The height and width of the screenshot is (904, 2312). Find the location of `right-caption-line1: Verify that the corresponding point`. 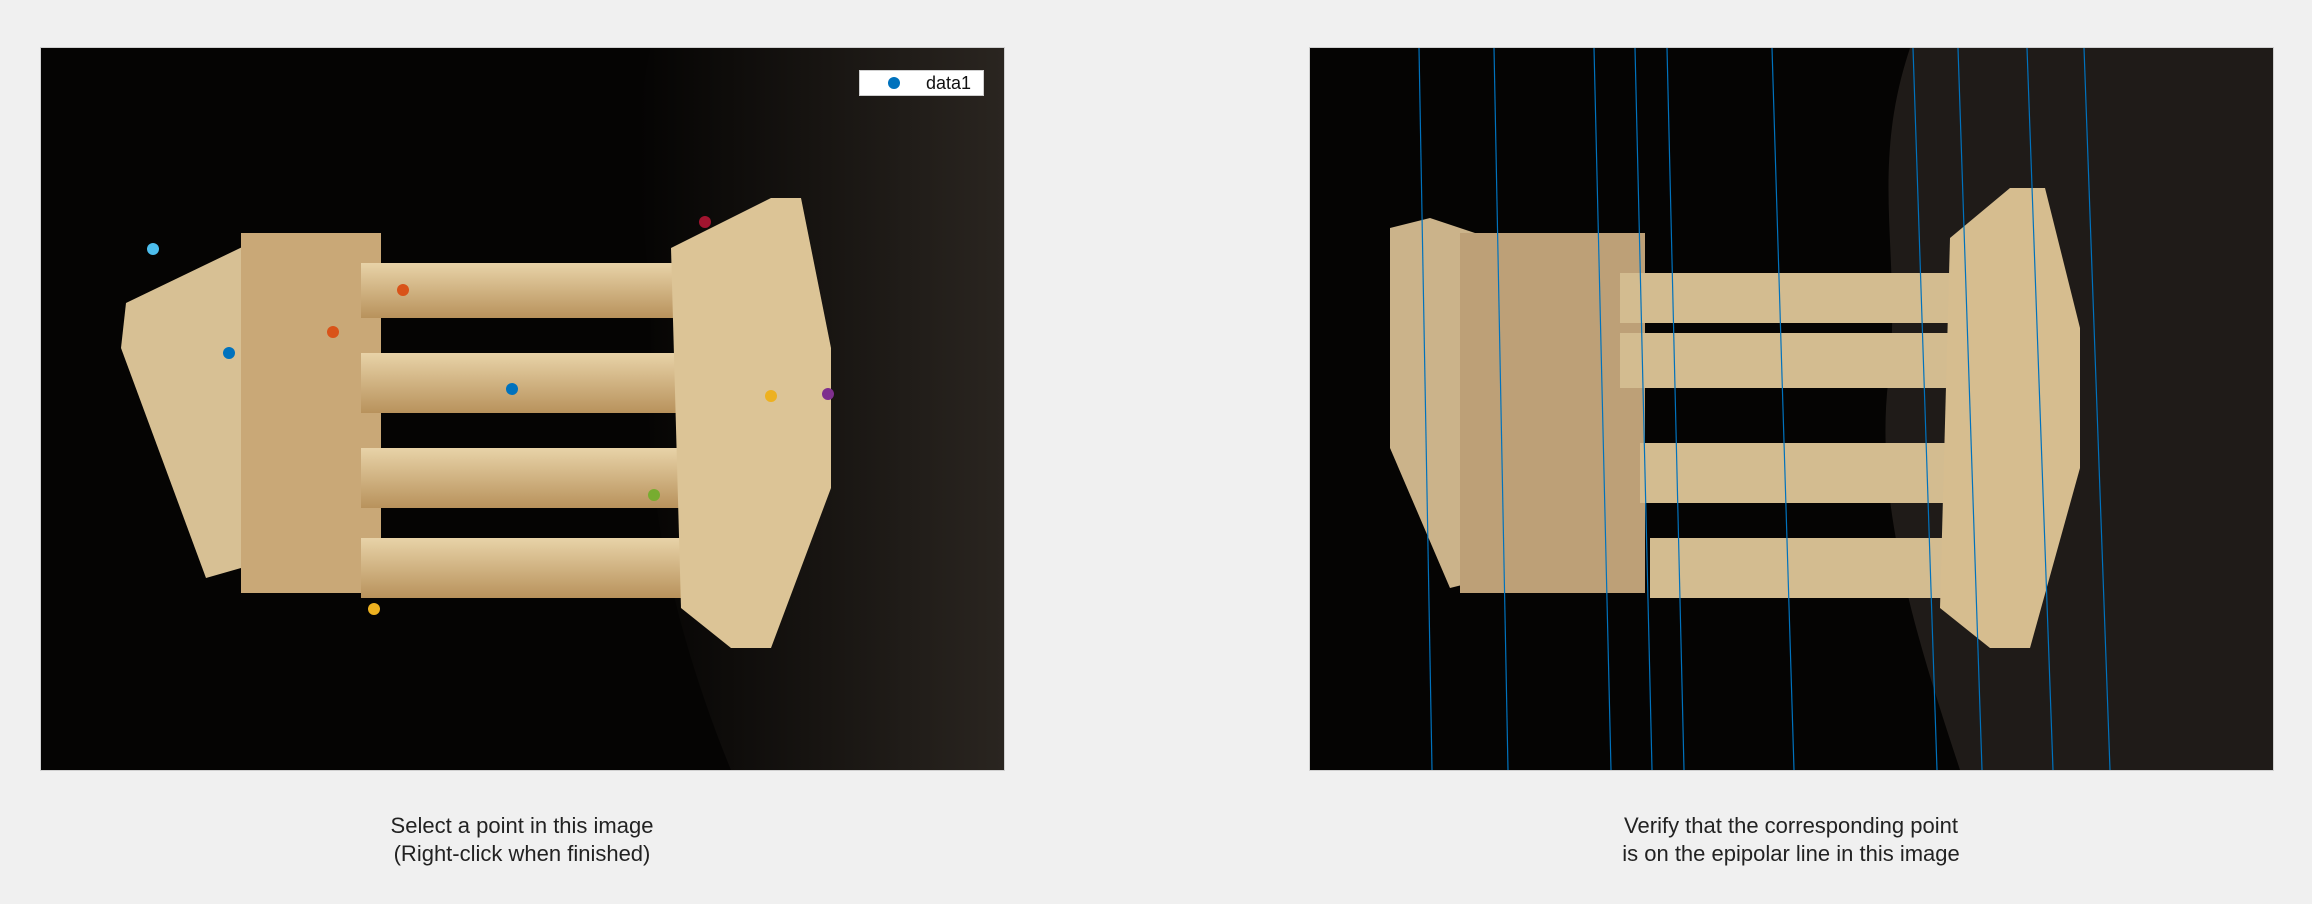

right-caption-line1: Verify that the corresponding point is located at coordinates (1791, 825).